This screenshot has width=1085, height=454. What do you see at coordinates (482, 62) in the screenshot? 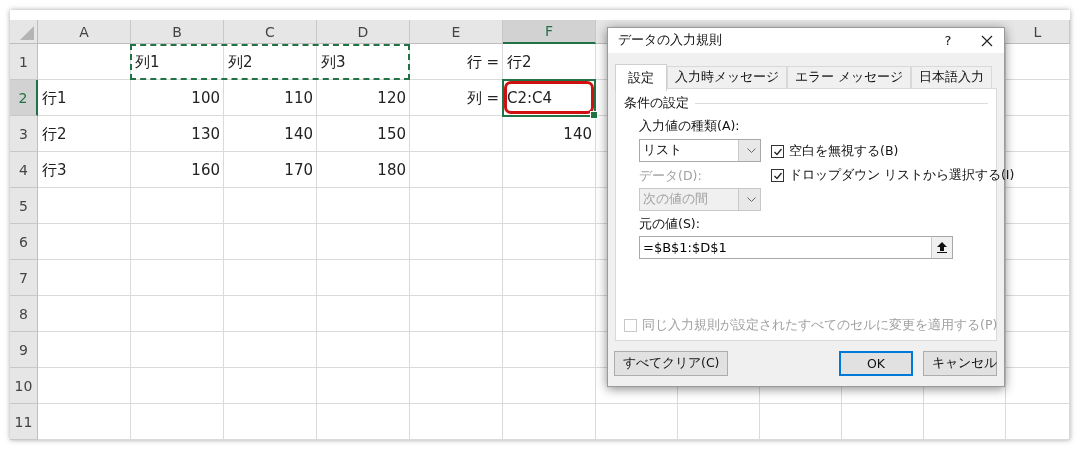
I see `table-cell-text: 行 =` at bounding box center [482, 62].